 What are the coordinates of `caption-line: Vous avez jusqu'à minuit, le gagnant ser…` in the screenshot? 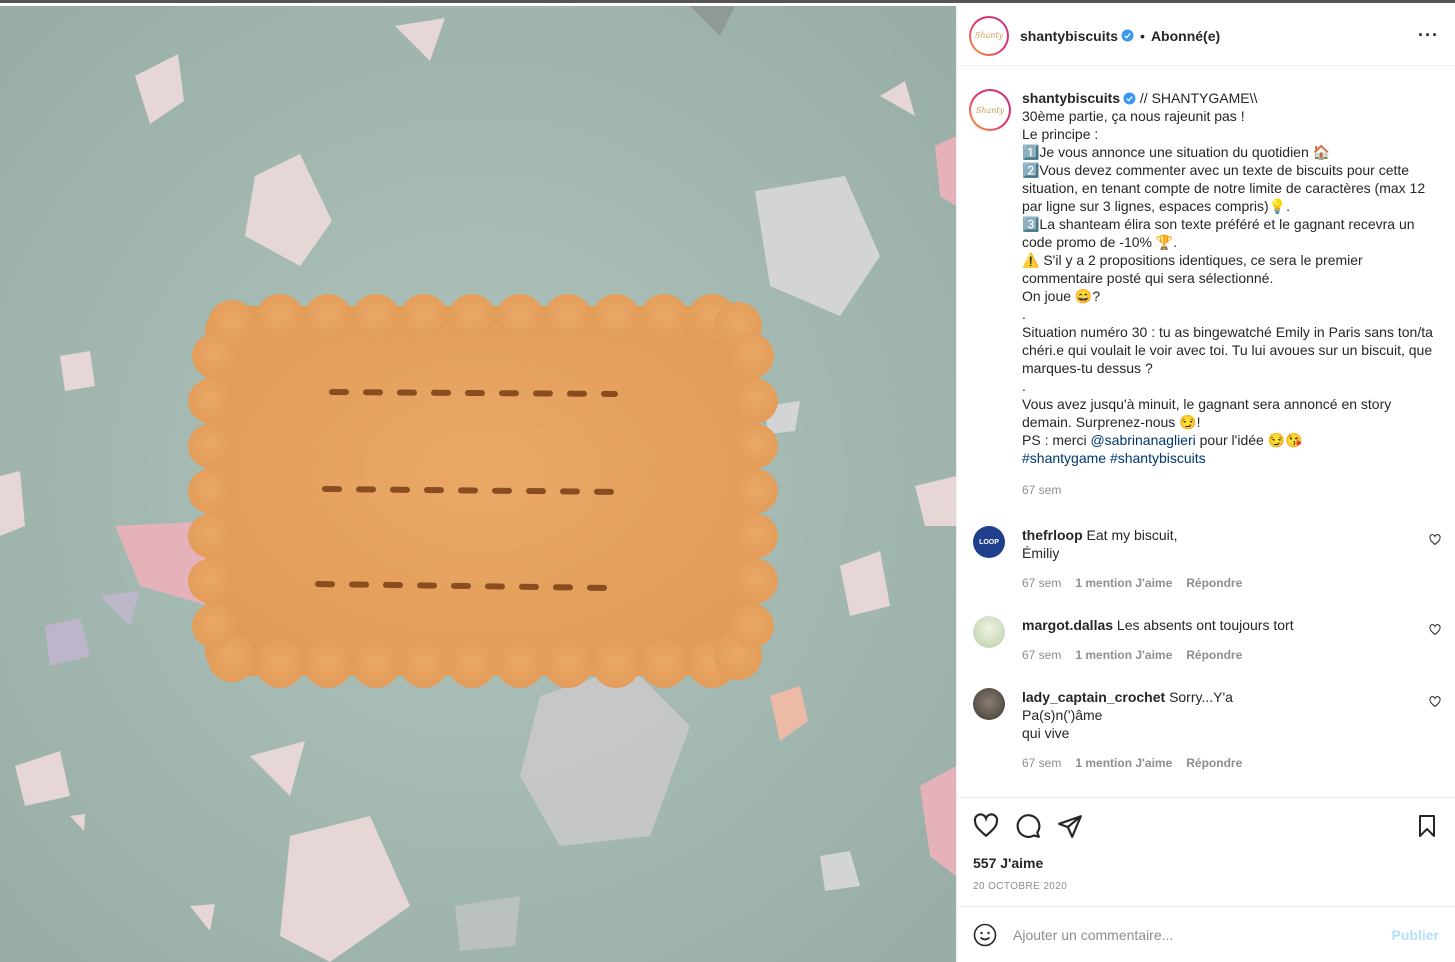 It's located at (1209, 413).